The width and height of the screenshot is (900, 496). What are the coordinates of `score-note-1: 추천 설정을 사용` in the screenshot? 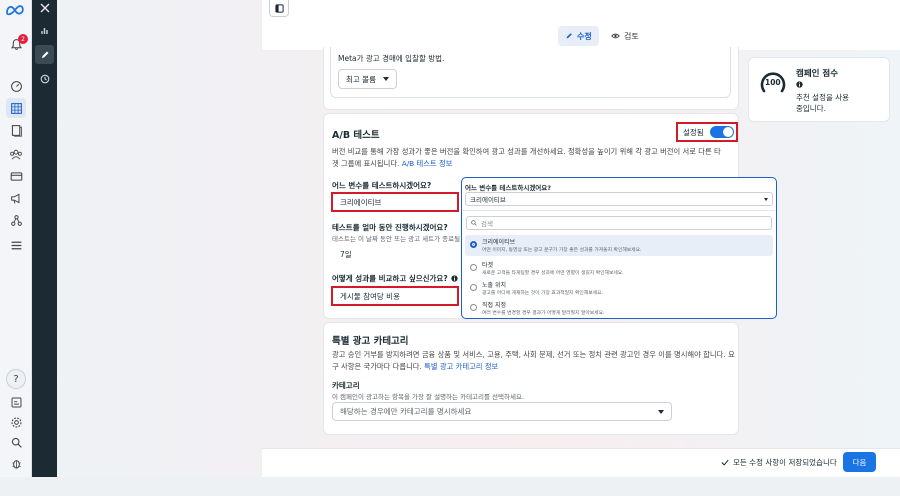 It's located at (823, 97).